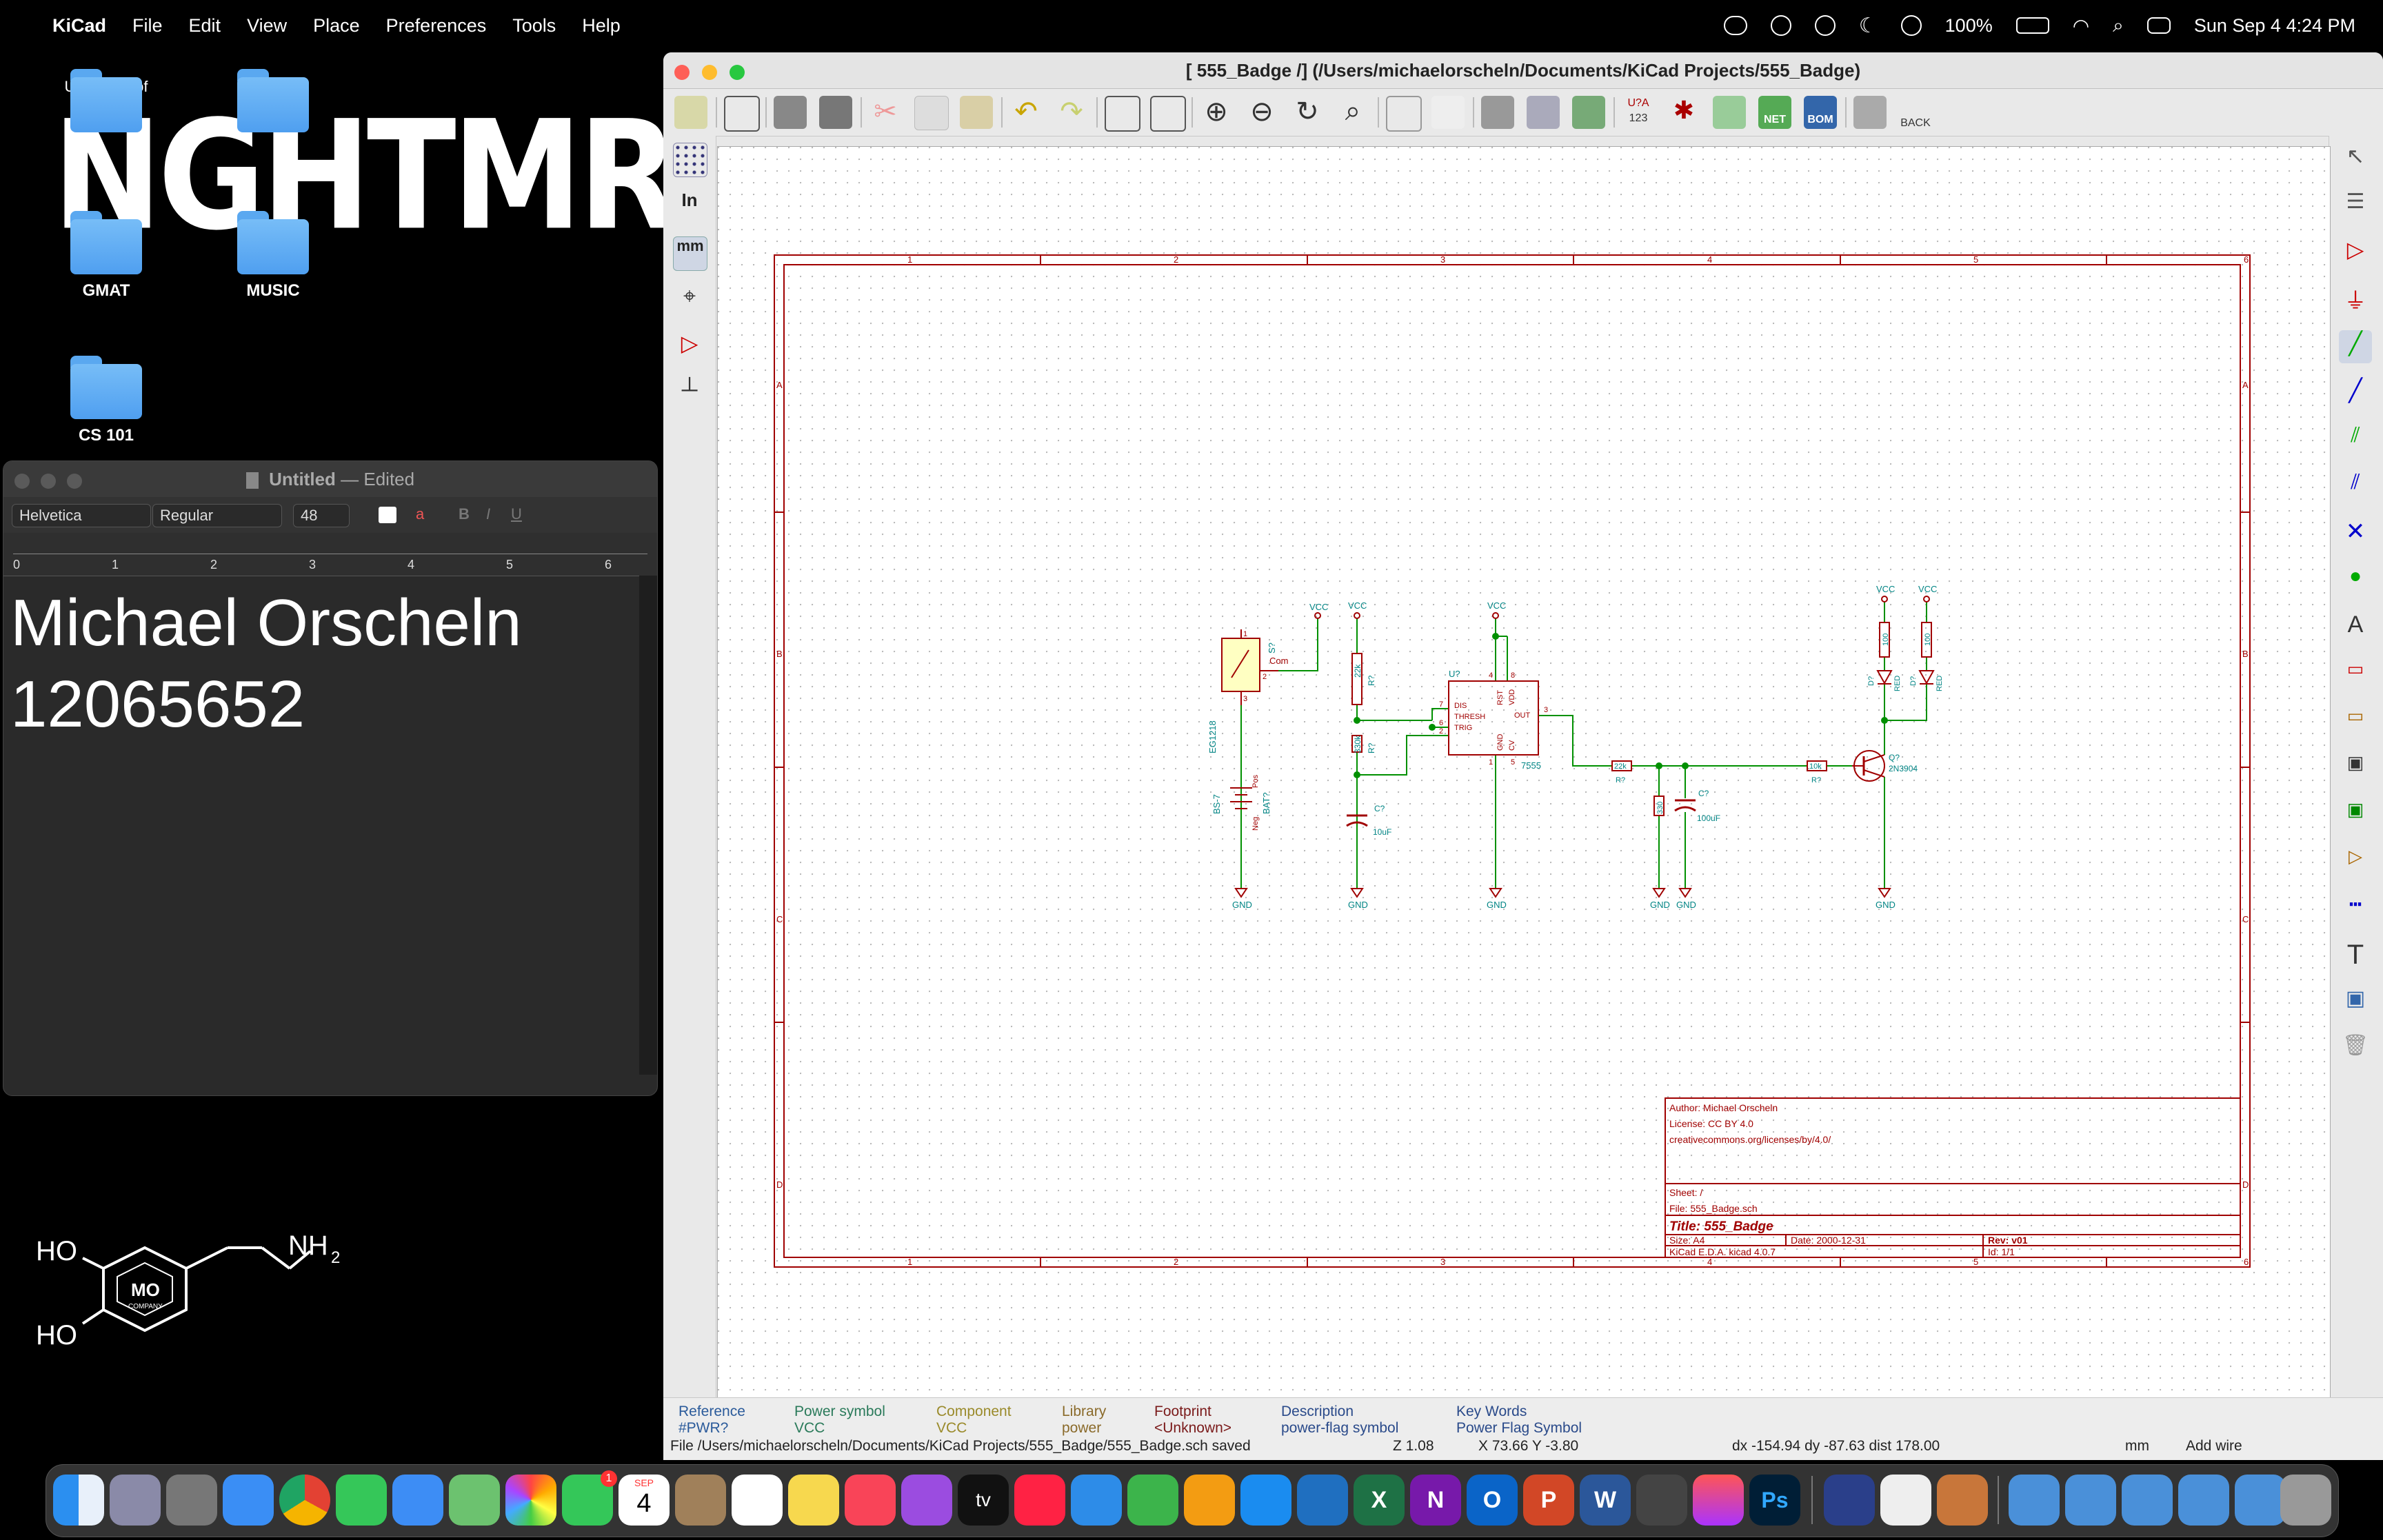 This screenshot has height=1540, width=2383. What do you see at coordinates (1605, 1501) in the screenshot?
I see `dock-word-icon: W` at bounding box center [1605, 1501].